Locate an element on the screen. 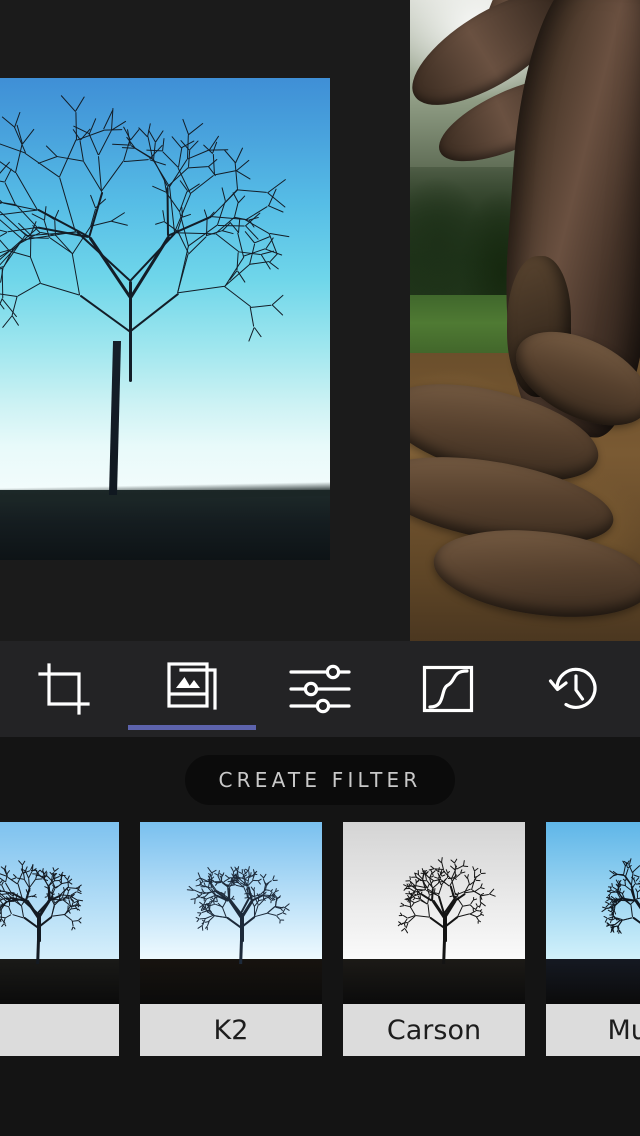 Image resolution: width=640 pixels, height=1136 pixels. curves-icon is located at coordinates (448, 689).